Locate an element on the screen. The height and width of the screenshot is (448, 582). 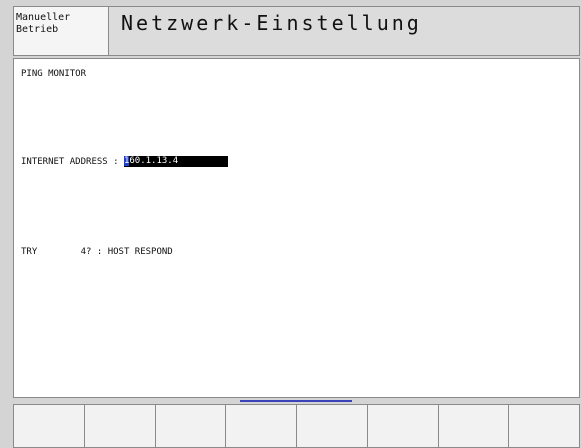
internet-address-input: 160.1.13.4 is located at coordinates (175, 161).